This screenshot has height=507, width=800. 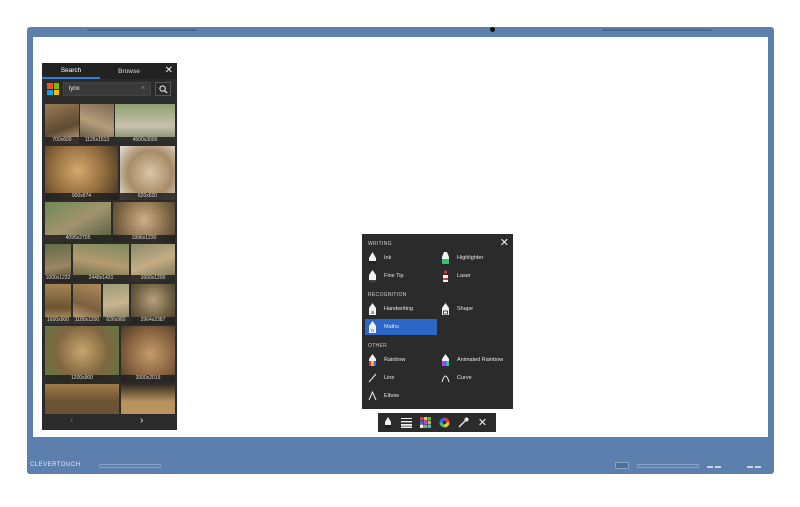 I want to click on tab-browse: Browse, so click(x=129, y=71).